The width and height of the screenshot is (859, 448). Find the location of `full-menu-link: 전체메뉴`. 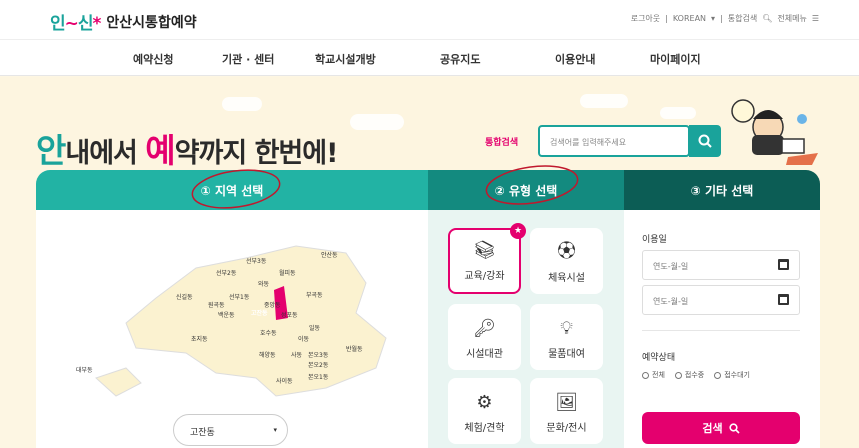

full-menu-link: 전체메뉴 is located at coordinates (791, 18).